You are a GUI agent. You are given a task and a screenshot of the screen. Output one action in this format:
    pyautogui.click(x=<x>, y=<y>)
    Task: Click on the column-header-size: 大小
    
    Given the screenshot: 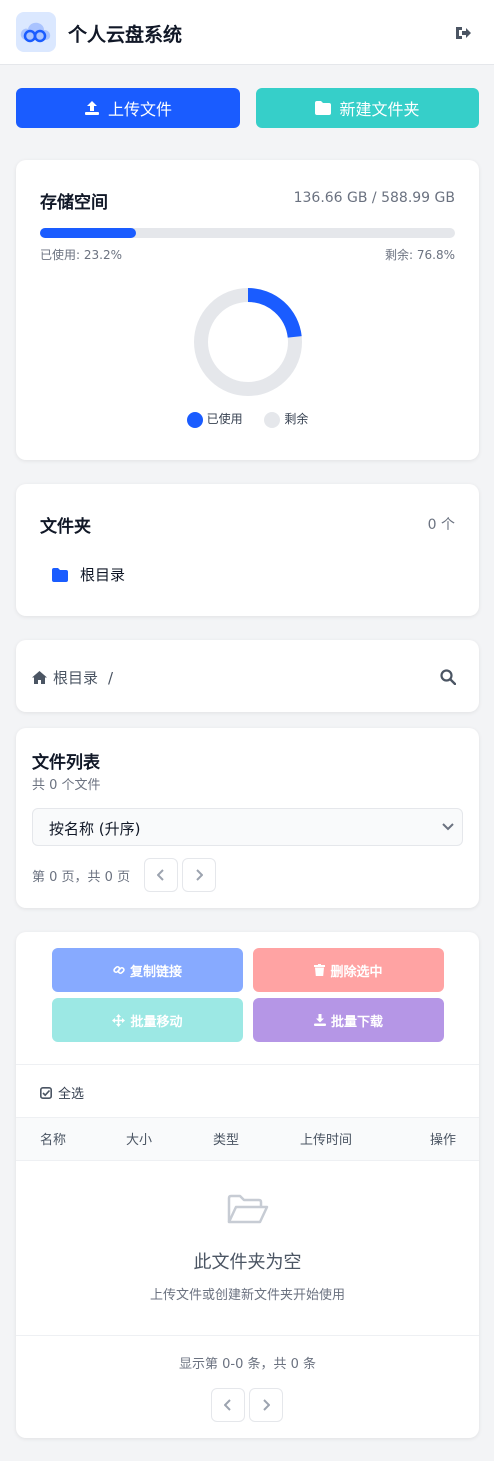 What is the action you would take?
    pyautogui.click(x=139, y=1140)
    